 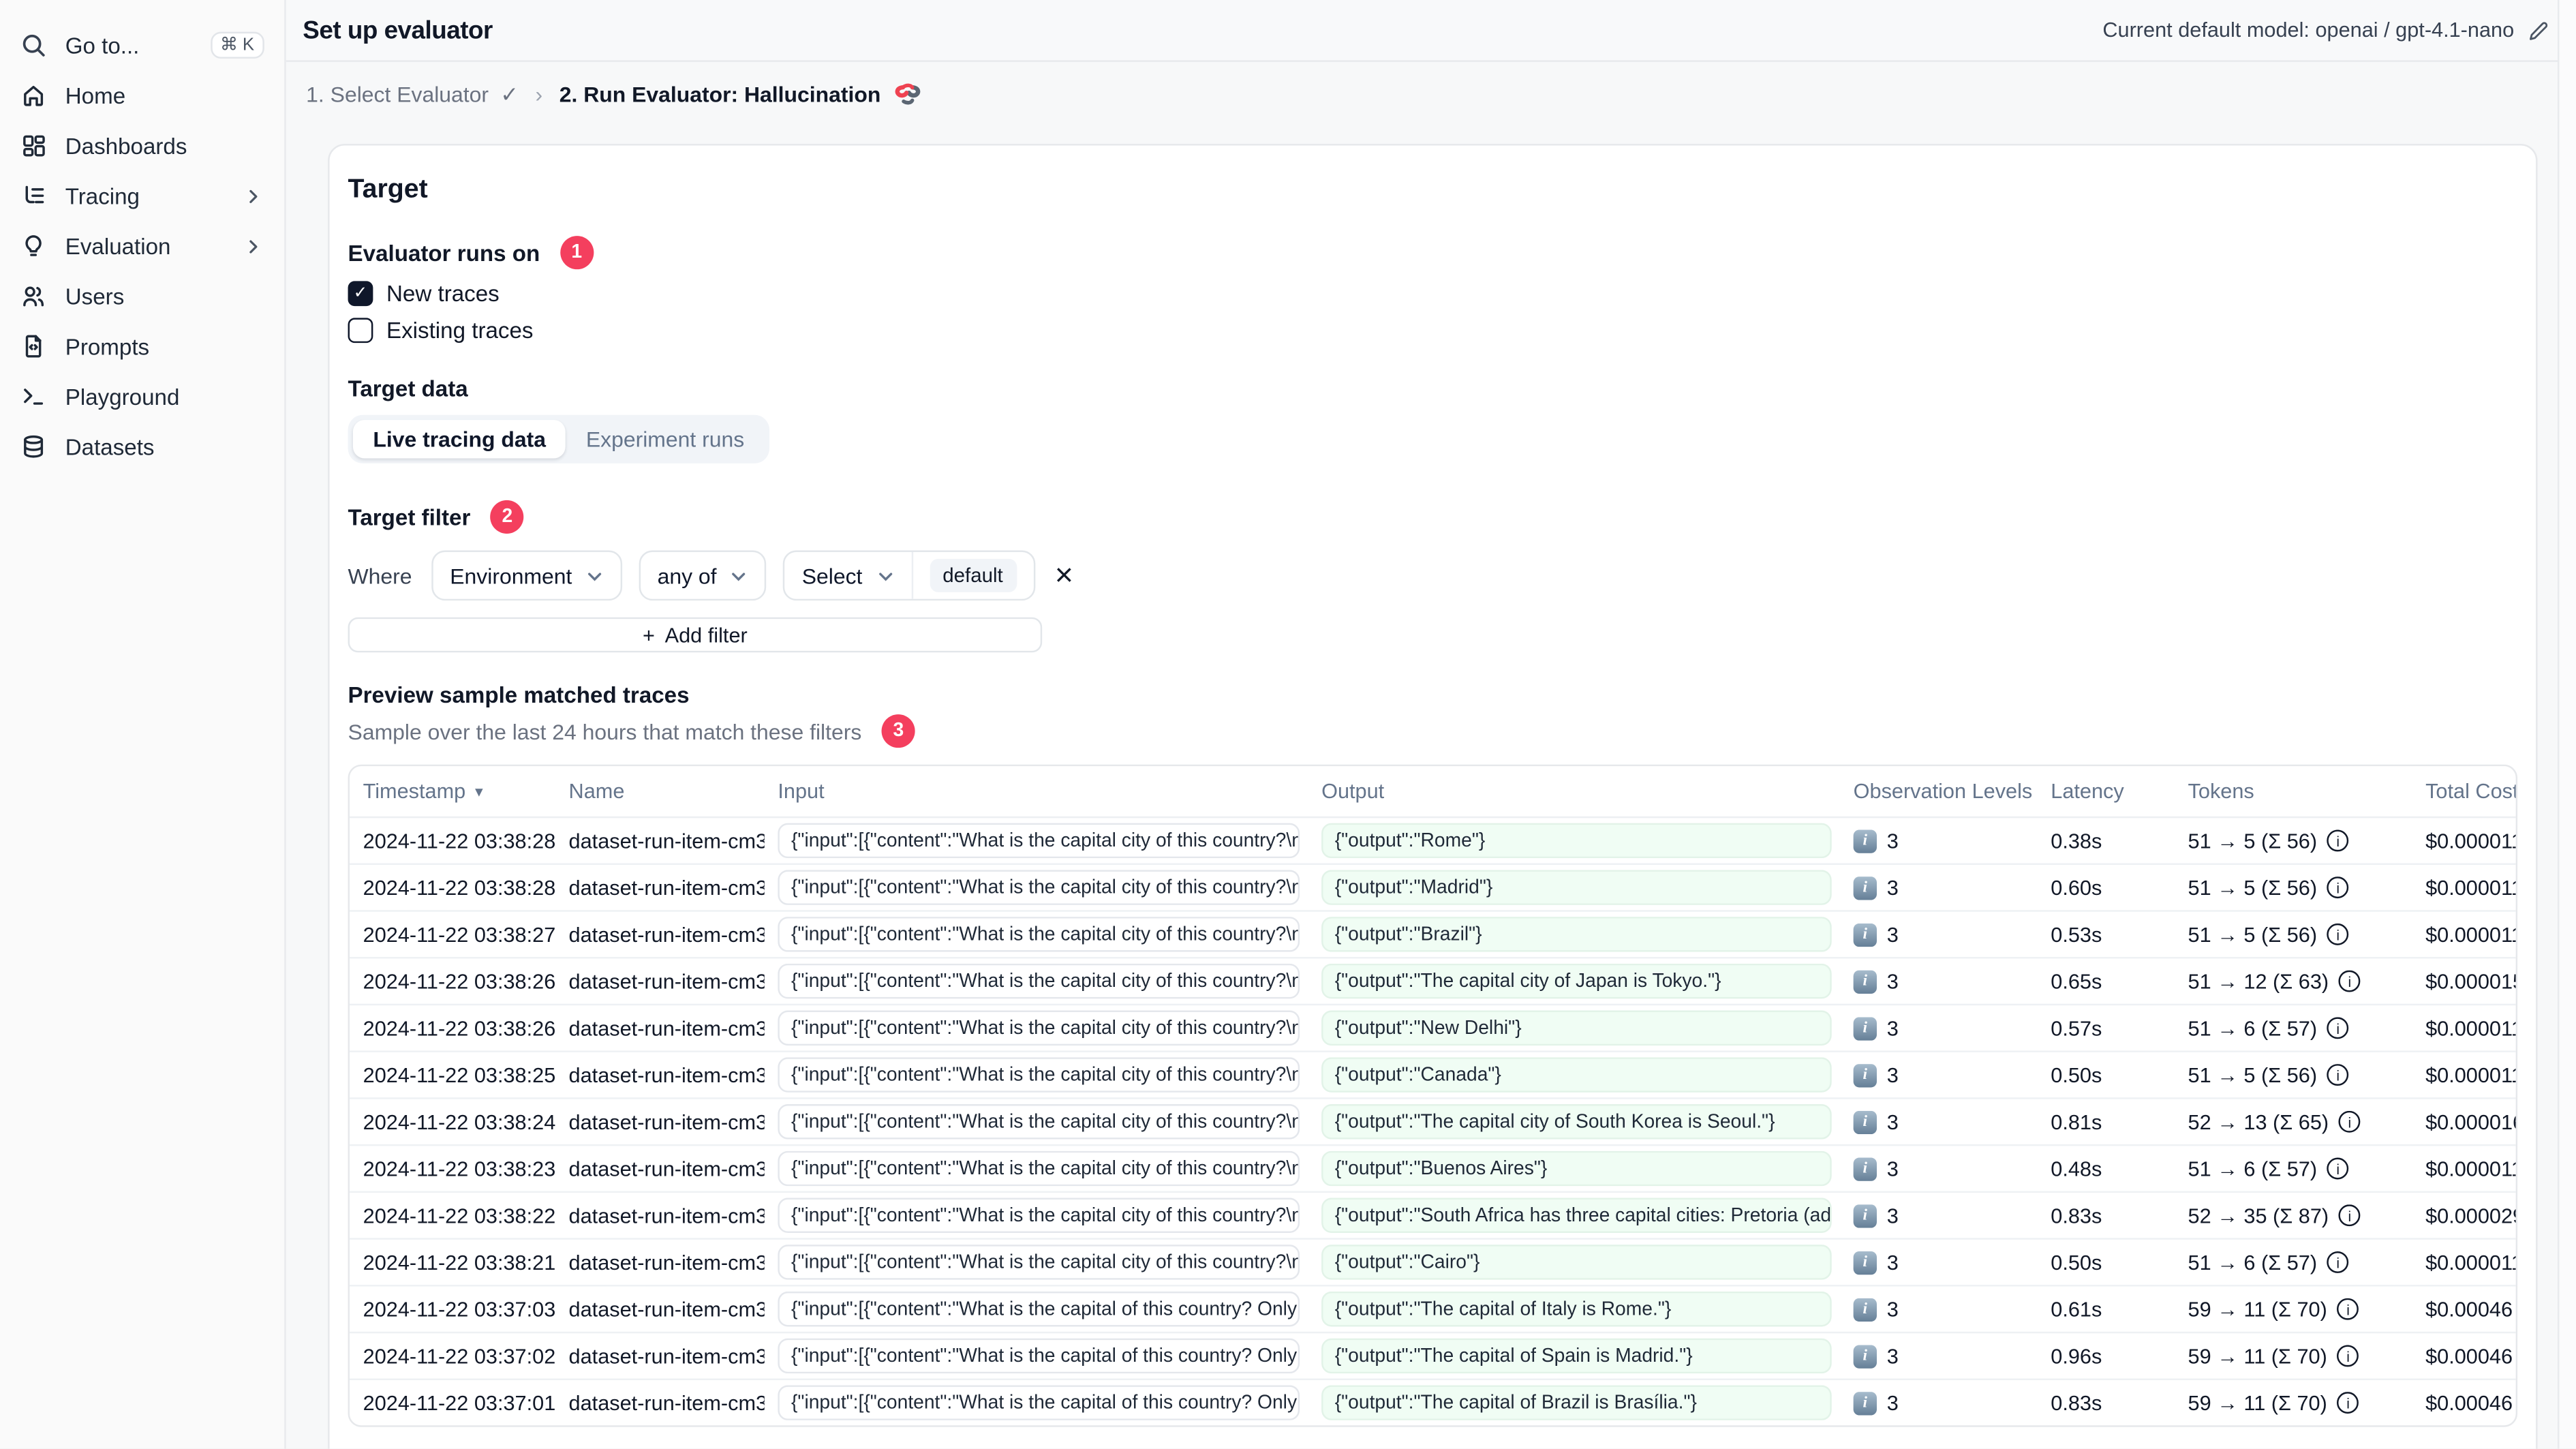 What do you see at coordinates (142, 296) in the screenshot?
I see `sidebar-item-users: Users` at bounding box center [142, 296].